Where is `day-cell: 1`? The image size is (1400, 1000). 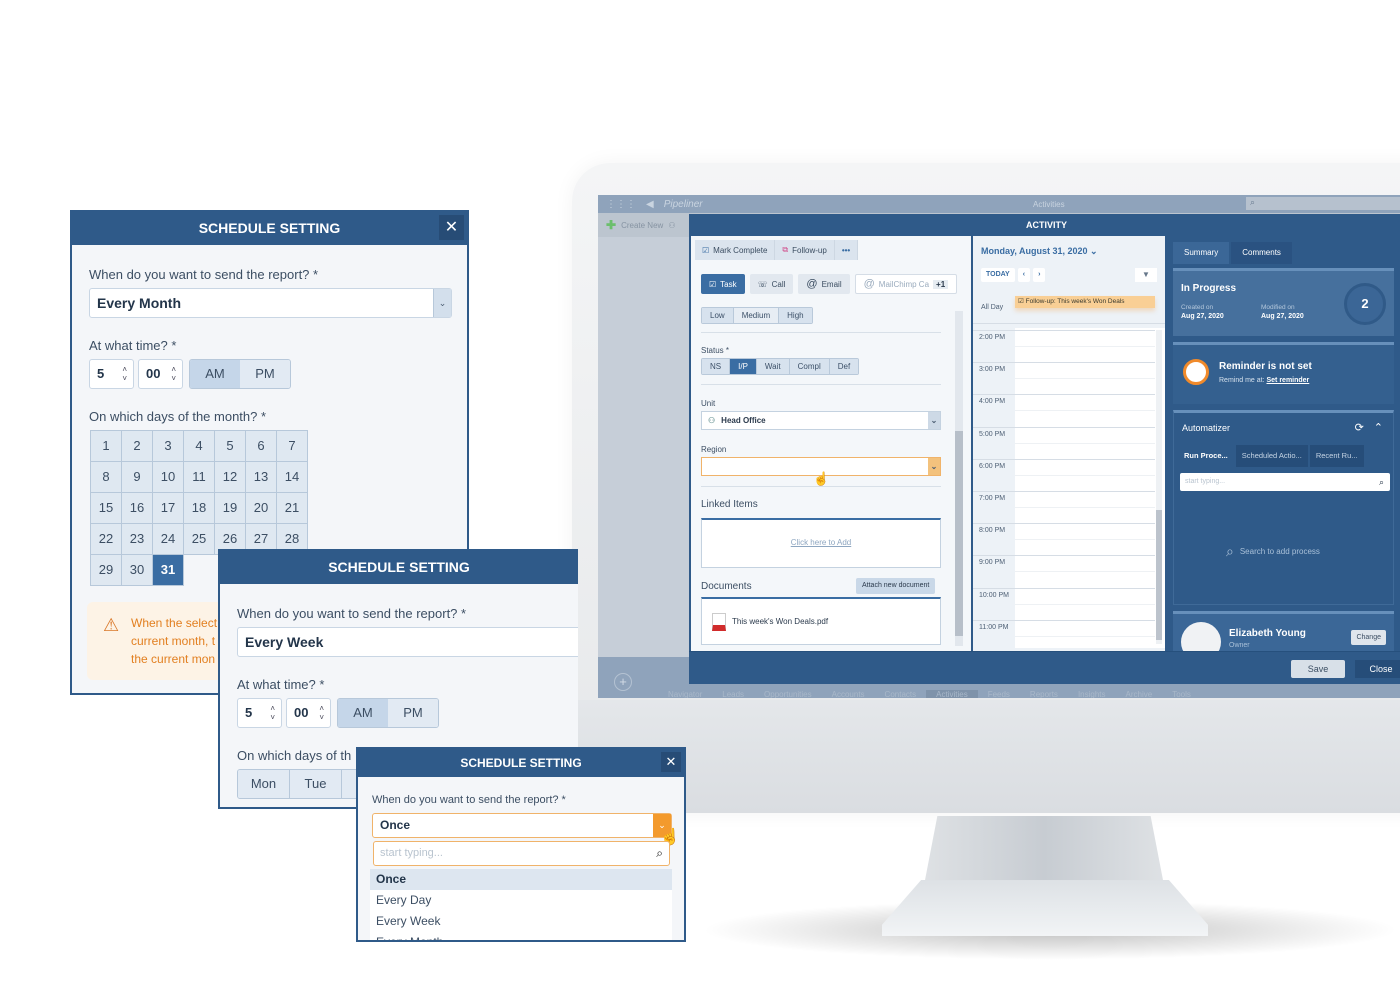 day-cell: 1 is located at coordinates (106, 446).